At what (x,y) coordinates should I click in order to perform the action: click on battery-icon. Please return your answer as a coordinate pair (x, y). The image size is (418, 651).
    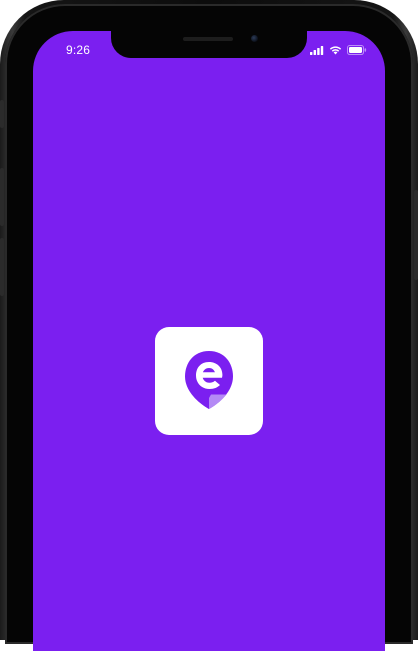
    Looking at the image, I should click on (357, 50).